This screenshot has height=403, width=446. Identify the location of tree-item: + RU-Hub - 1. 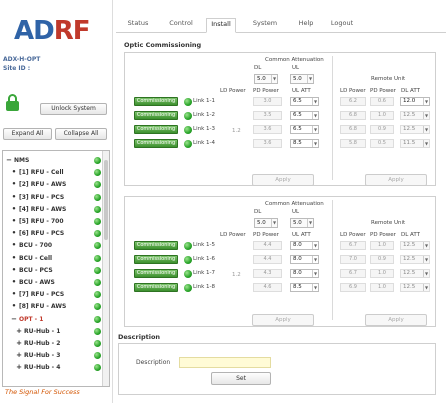
(53, 331).